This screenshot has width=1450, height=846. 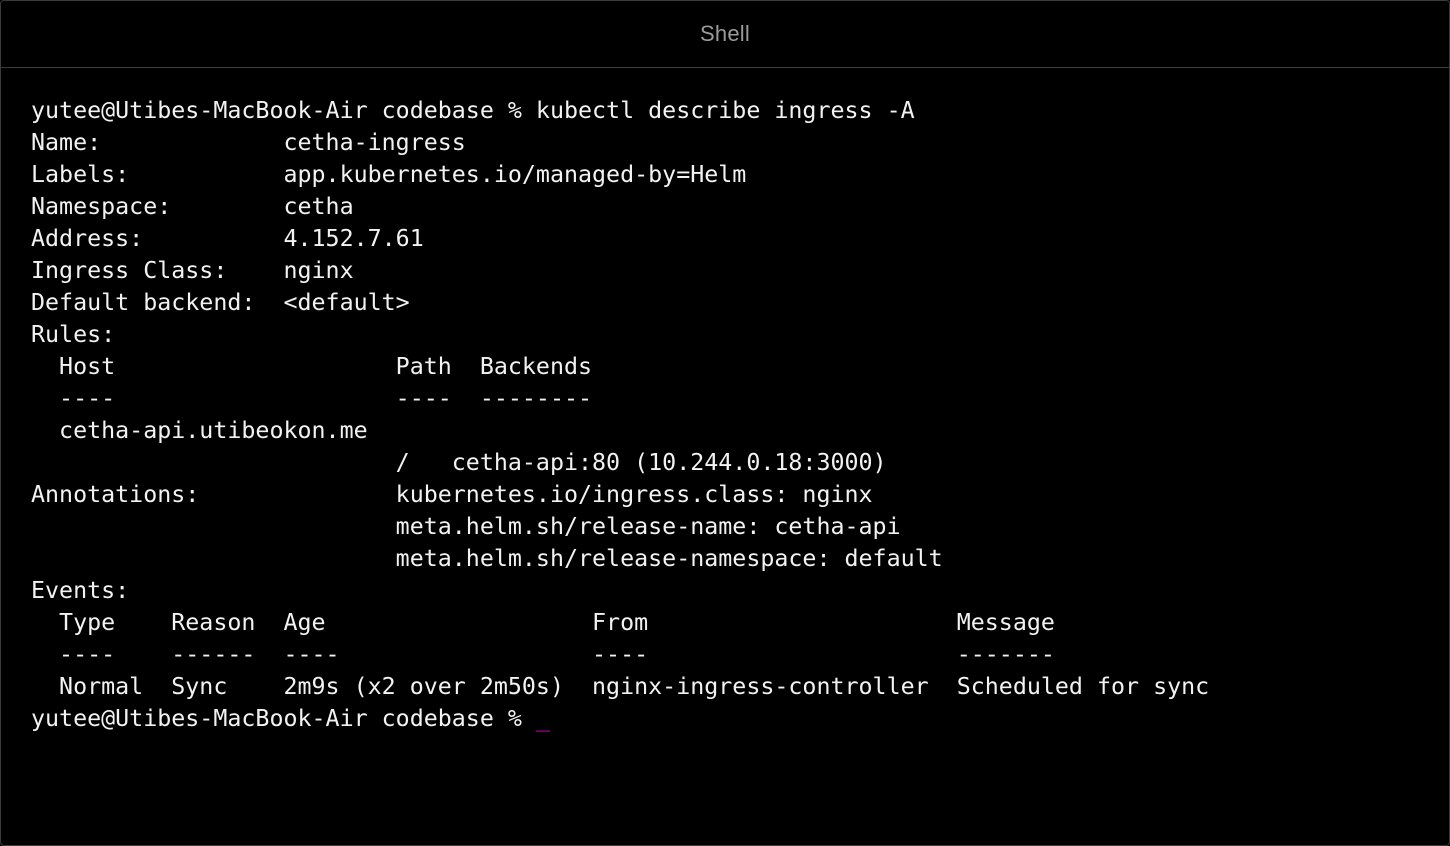 What do you see at coordinates (543, 622) in the screenshot?
I see `terminal-line: Type Reason Age From Message` at bounding box center [543, 622].